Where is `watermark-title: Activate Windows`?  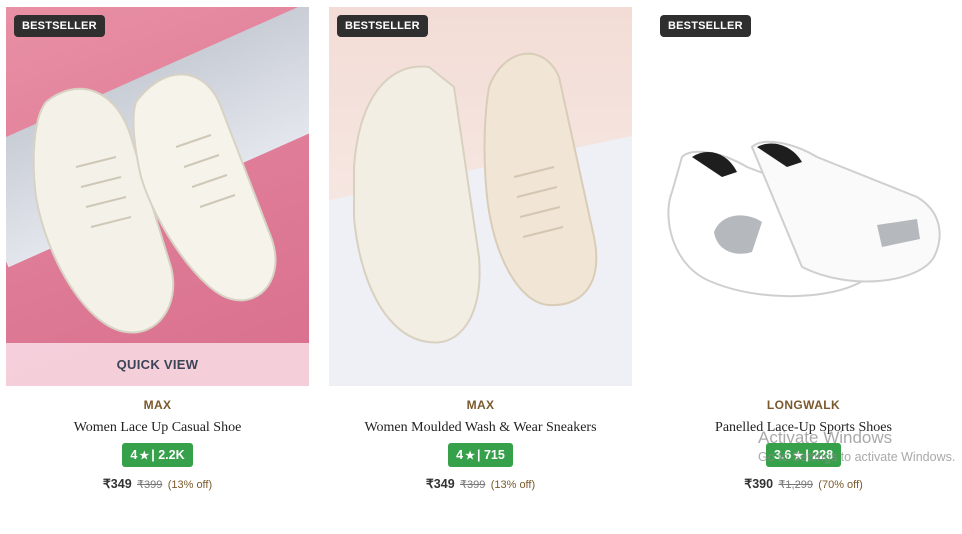
watermark-title: Activate Windows is located at coordinates (825, 437).